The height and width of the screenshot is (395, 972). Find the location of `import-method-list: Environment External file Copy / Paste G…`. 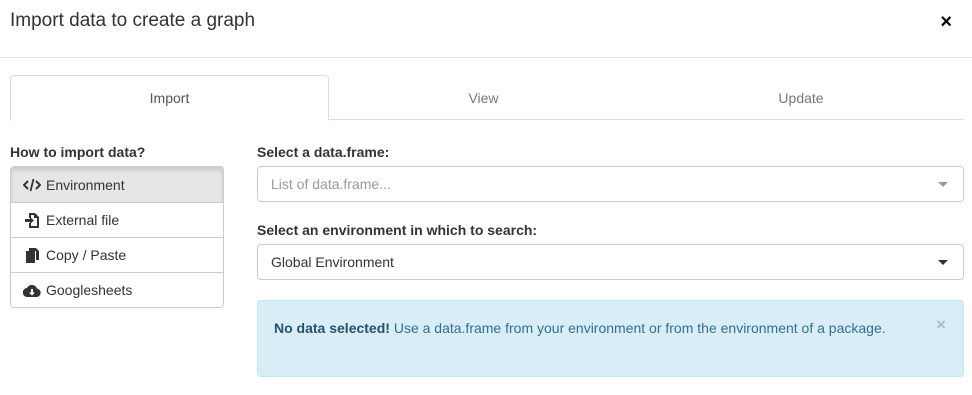

import-method-list: Environment External file Copy / Paste G… is located at coordinates (117, 237).